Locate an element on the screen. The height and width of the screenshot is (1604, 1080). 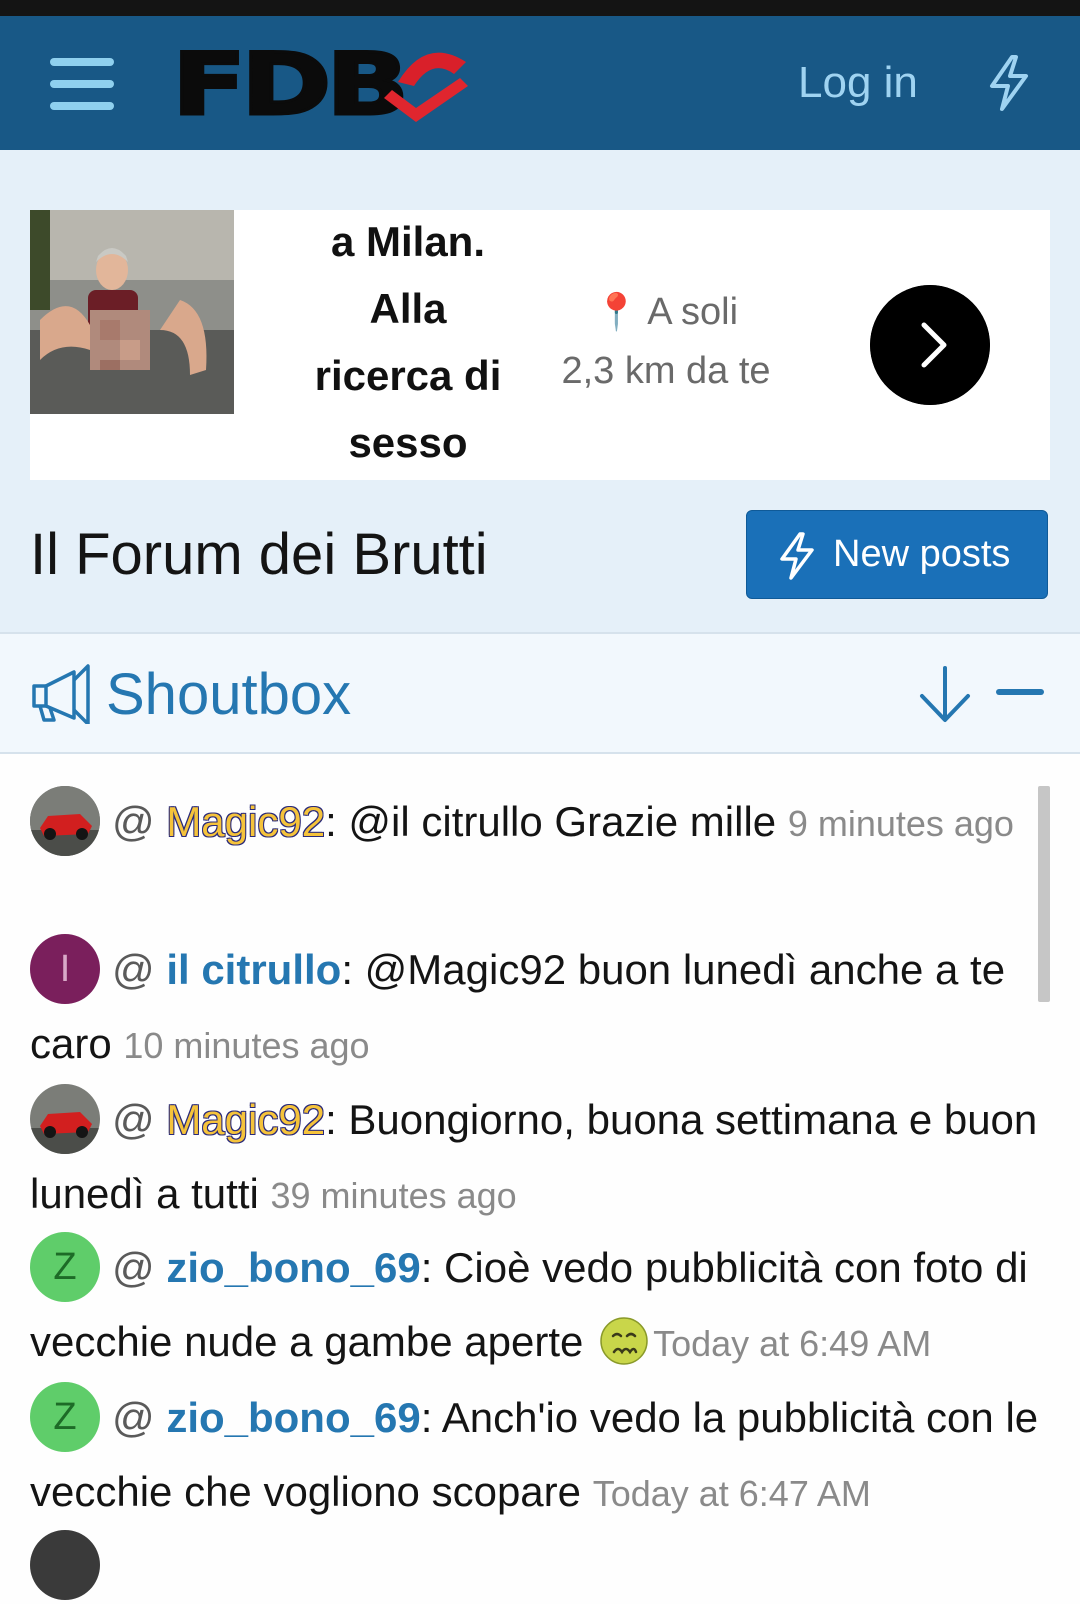
timestamp: 9 minutes ago is located at coordinates (900, 823).